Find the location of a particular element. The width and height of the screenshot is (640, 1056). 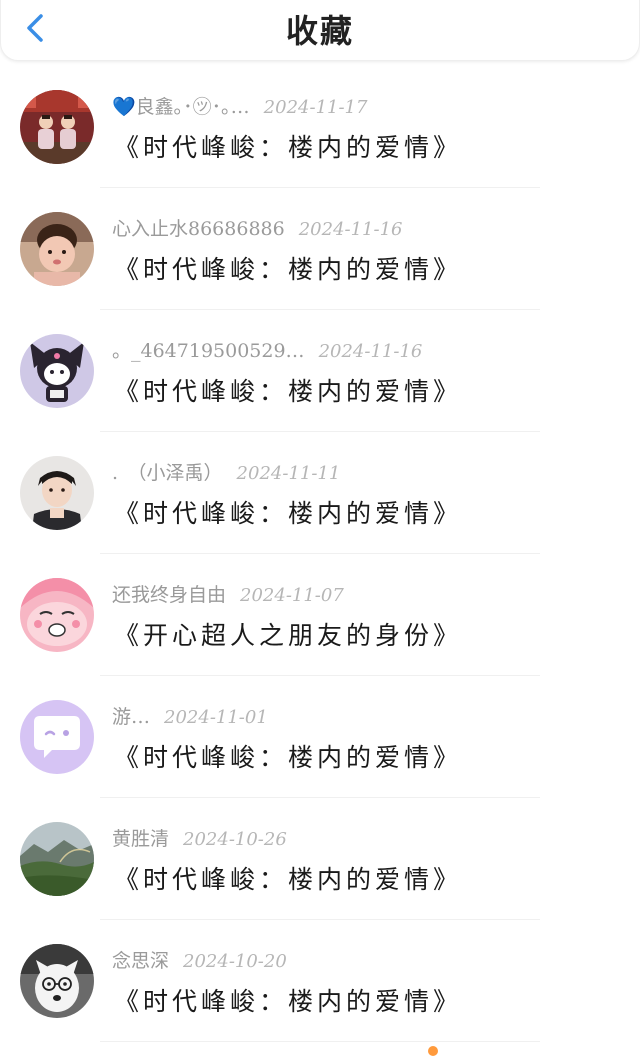

top-bar: 收藏 is located at coordinates (320, 30).